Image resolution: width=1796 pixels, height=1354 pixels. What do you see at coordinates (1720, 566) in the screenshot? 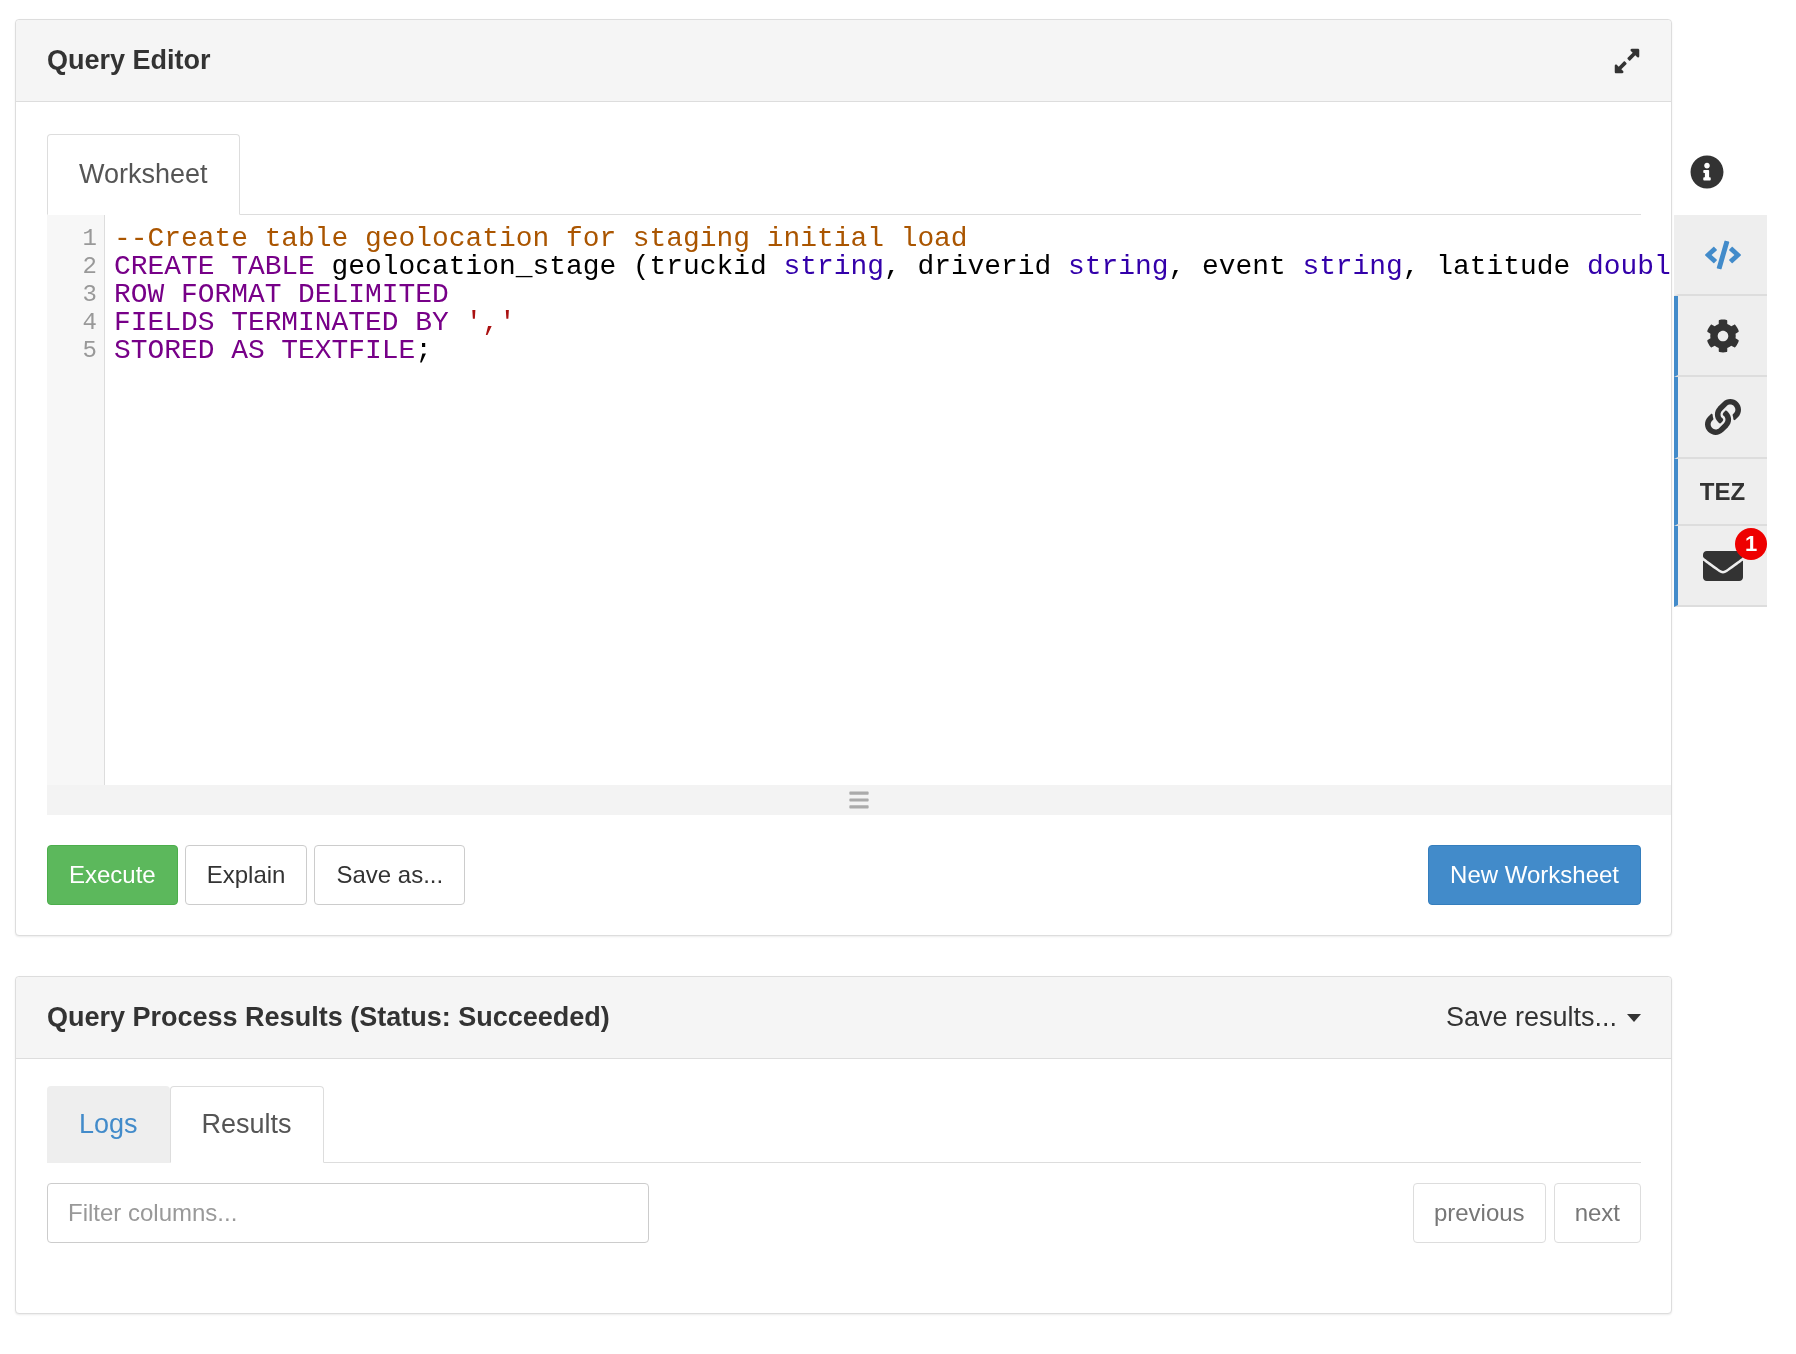
I see `sidebar-button: 1` at bounding box center [1720, 566].